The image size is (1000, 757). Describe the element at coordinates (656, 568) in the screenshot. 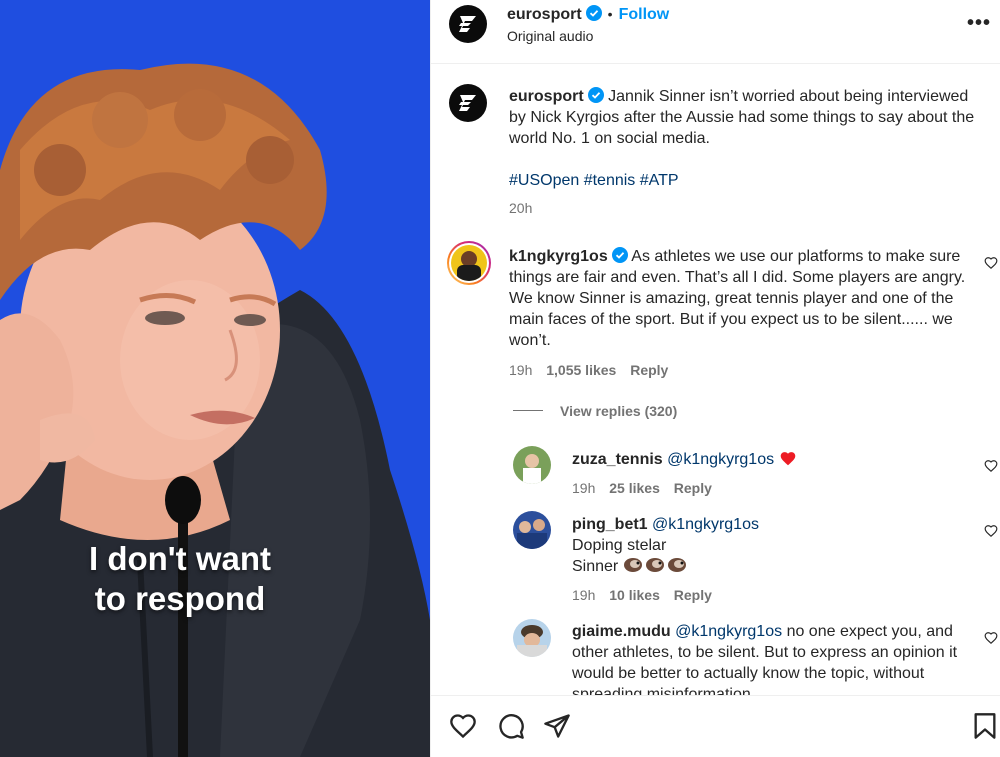

I see `clown-emoji` at that location.